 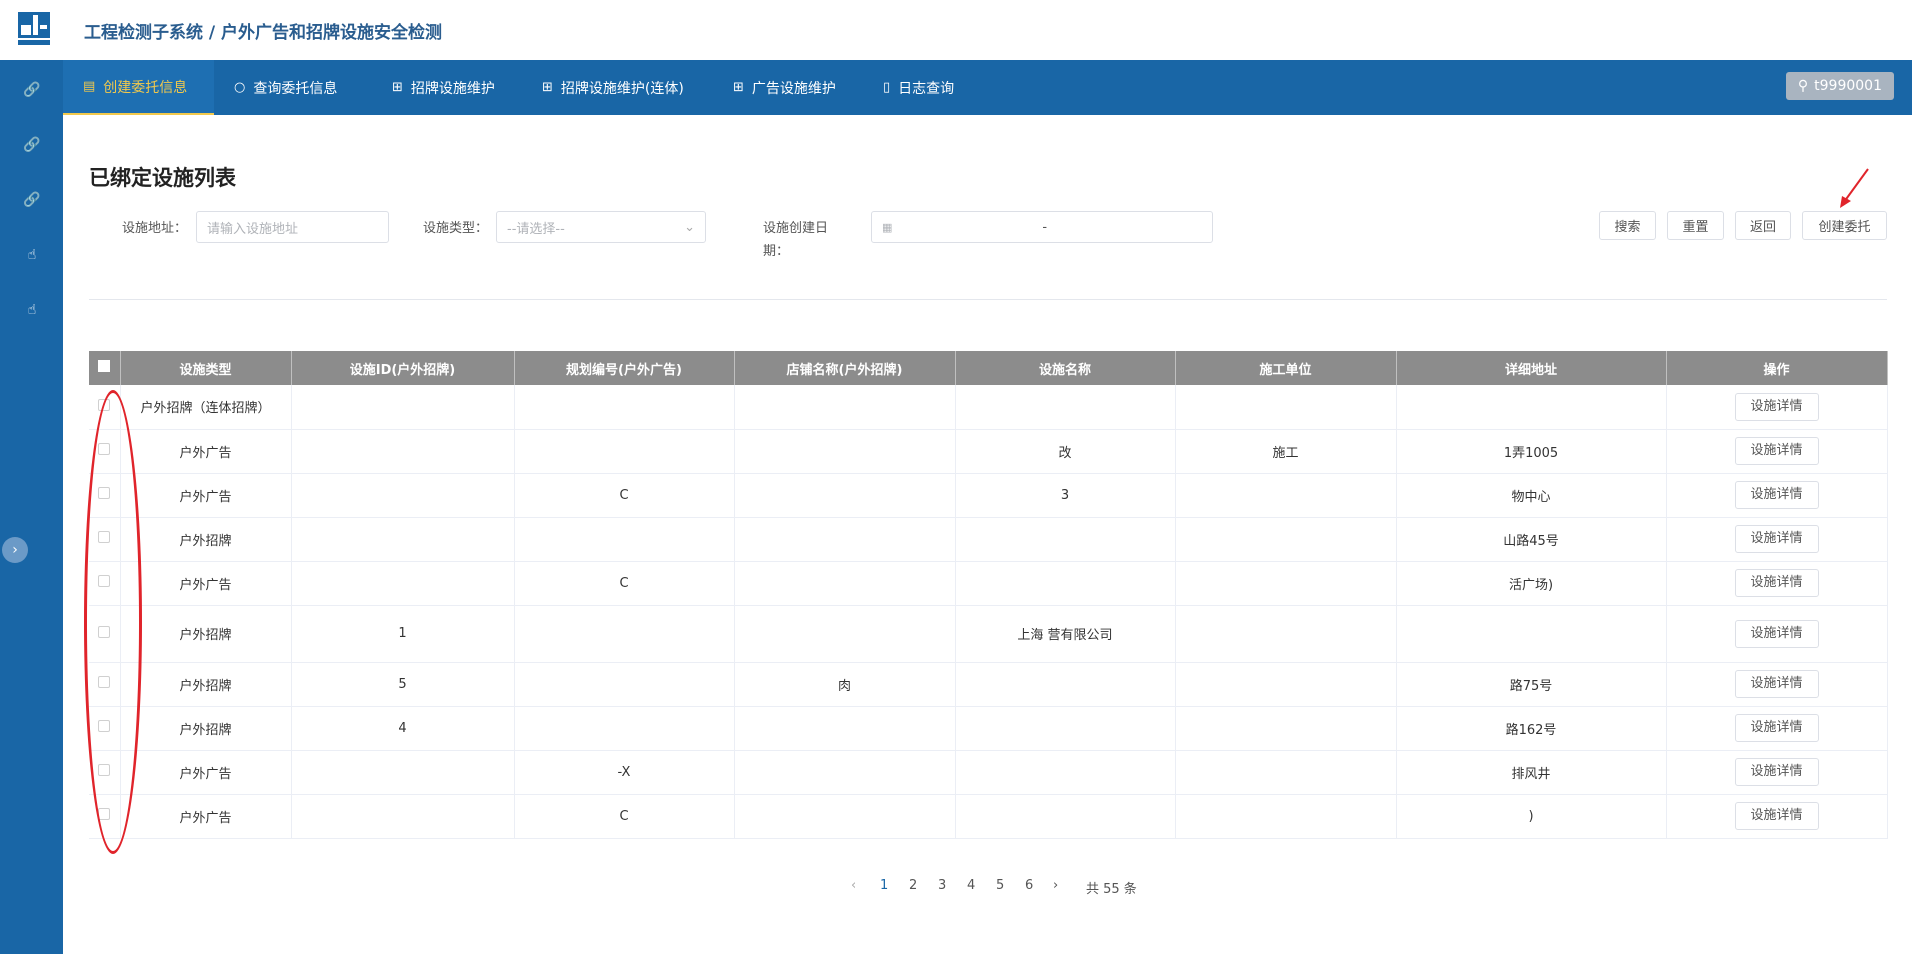 What do you see at coordinates (988, 299) in the screenshot?
I see `divider` at bounding box center [988, 299].